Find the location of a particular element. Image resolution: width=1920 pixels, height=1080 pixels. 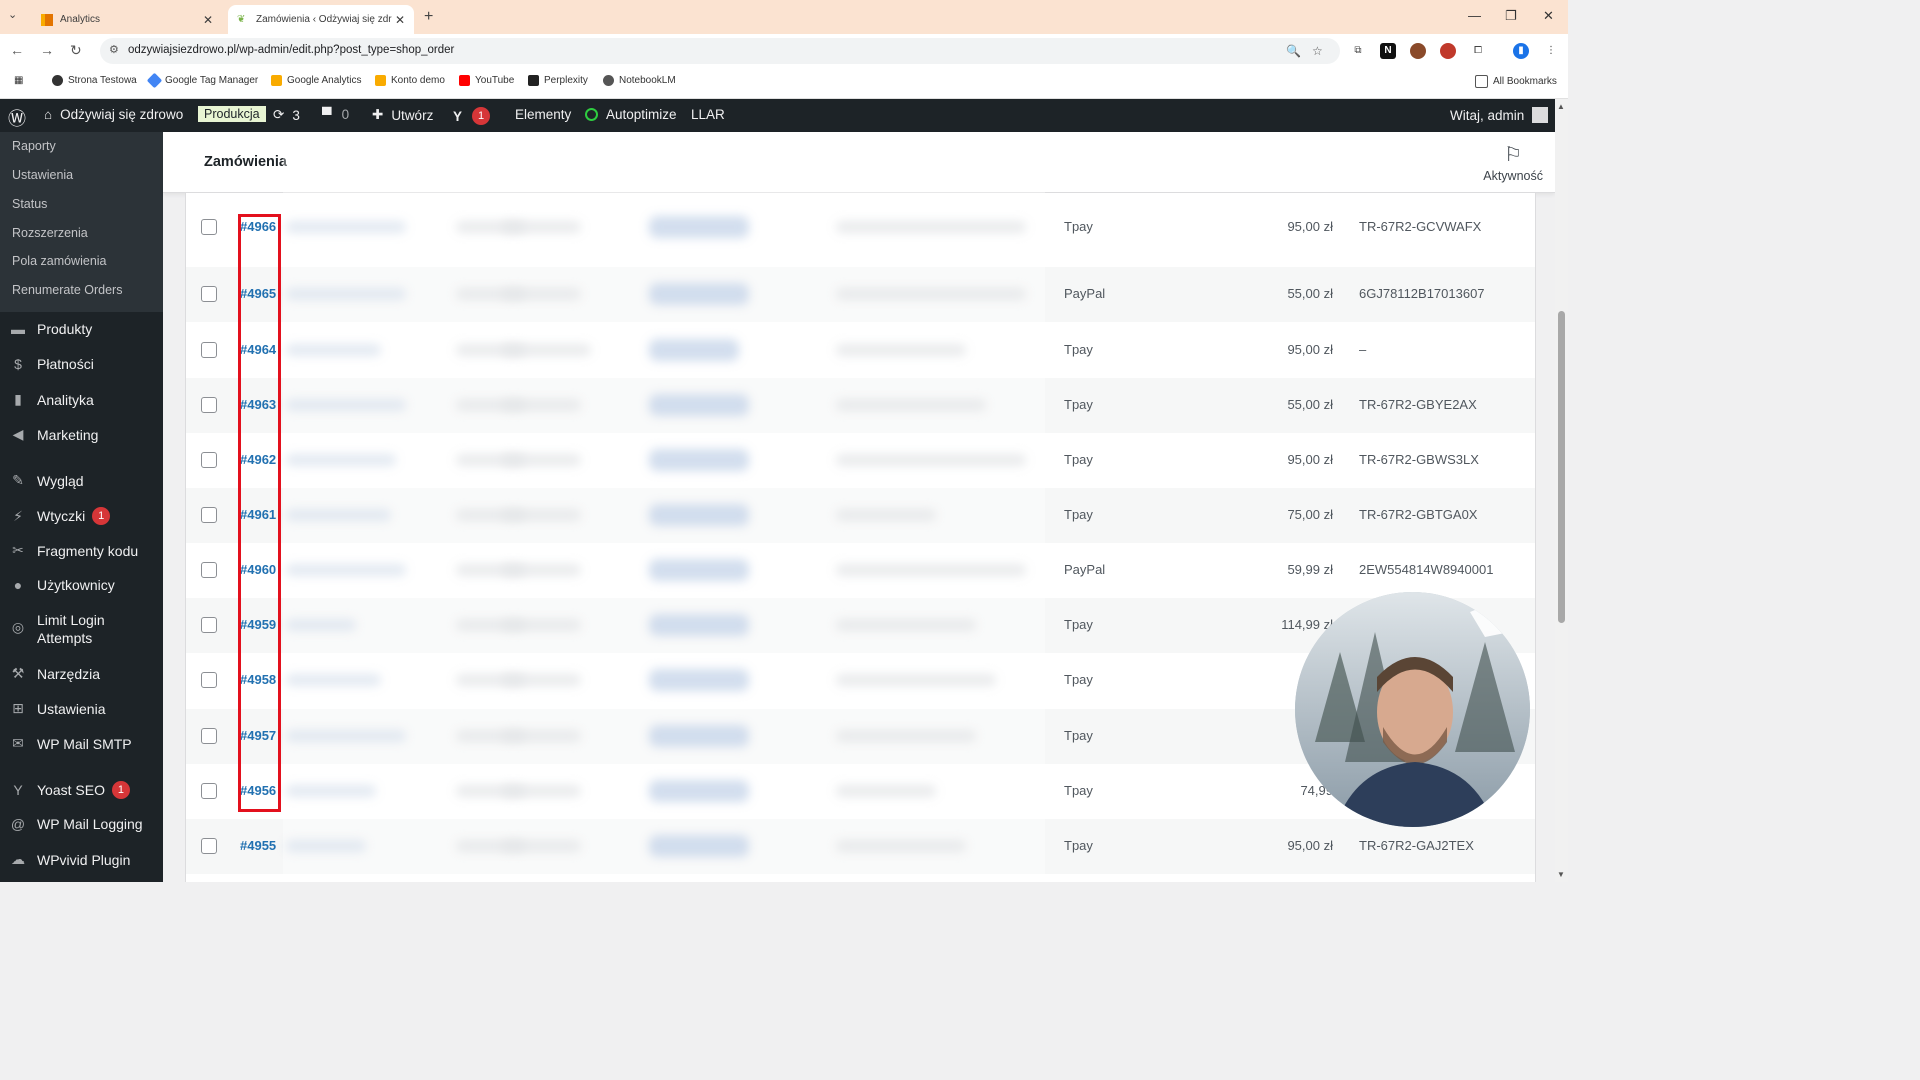

bookmark-label: Google Tag Manager is located at coordinates (212, 80).